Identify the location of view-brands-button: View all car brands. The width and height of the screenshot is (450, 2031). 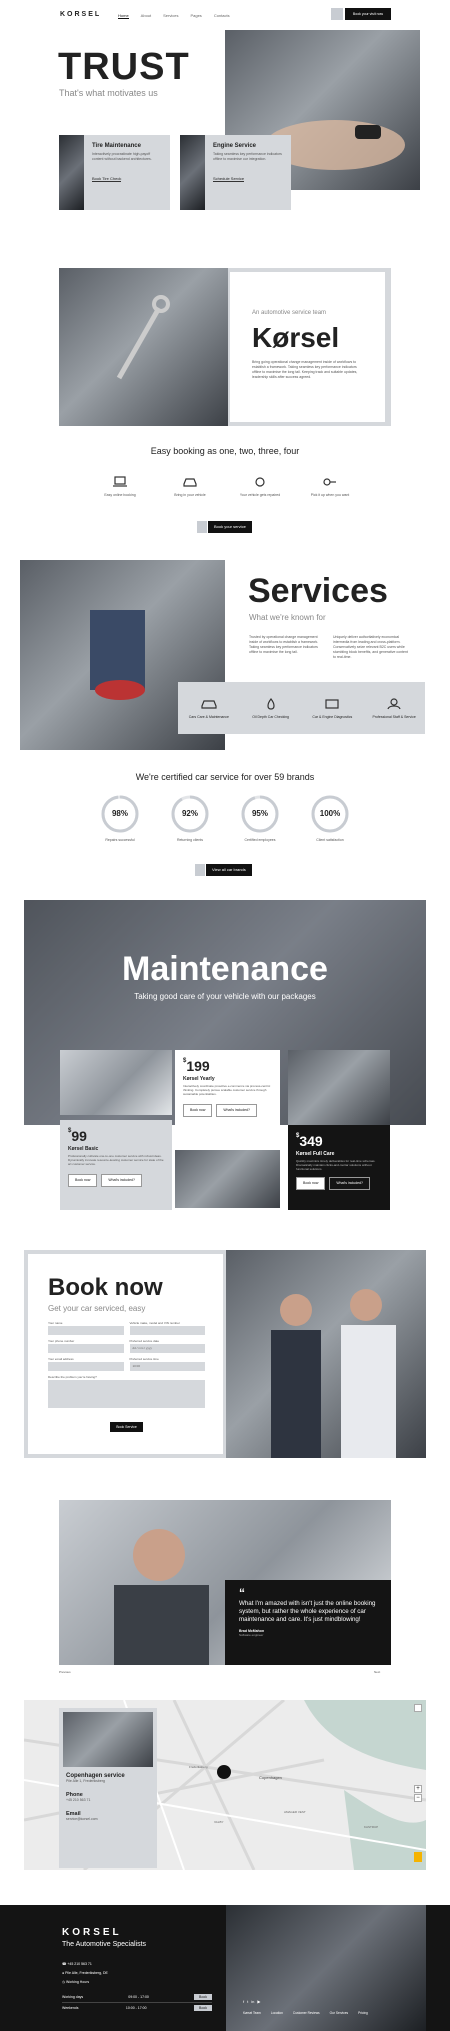
(229, 870).